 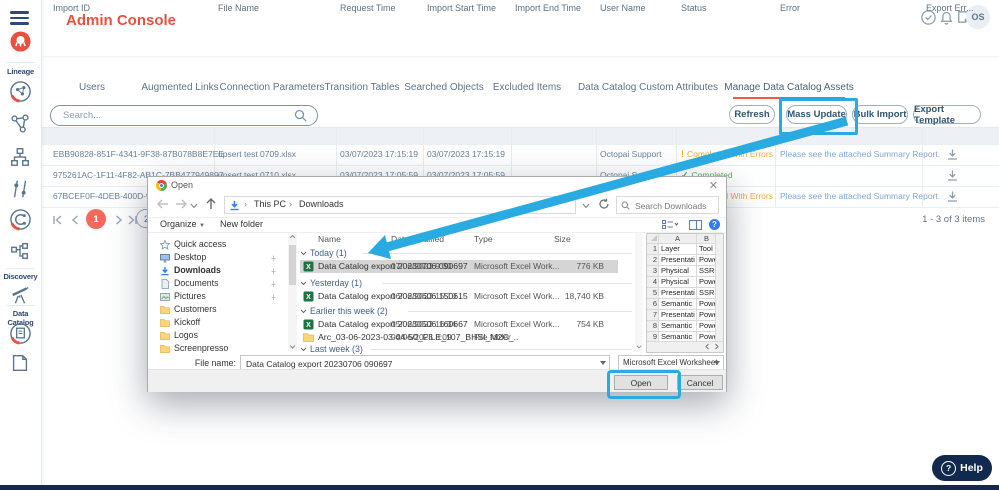 I want to click on preview-horizontal-scrollbar, so click(x=685, y=346).